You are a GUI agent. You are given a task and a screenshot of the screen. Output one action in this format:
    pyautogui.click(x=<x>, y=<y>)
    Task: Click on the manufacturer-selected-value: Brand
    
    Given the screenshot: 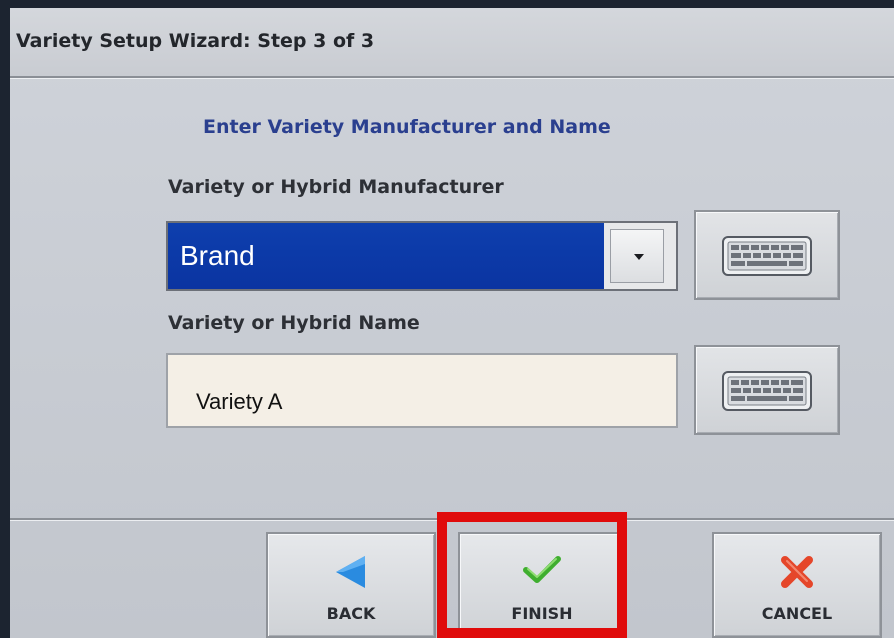 What is the action you would take?
    pyautogui.click(x=386, y=256)
    